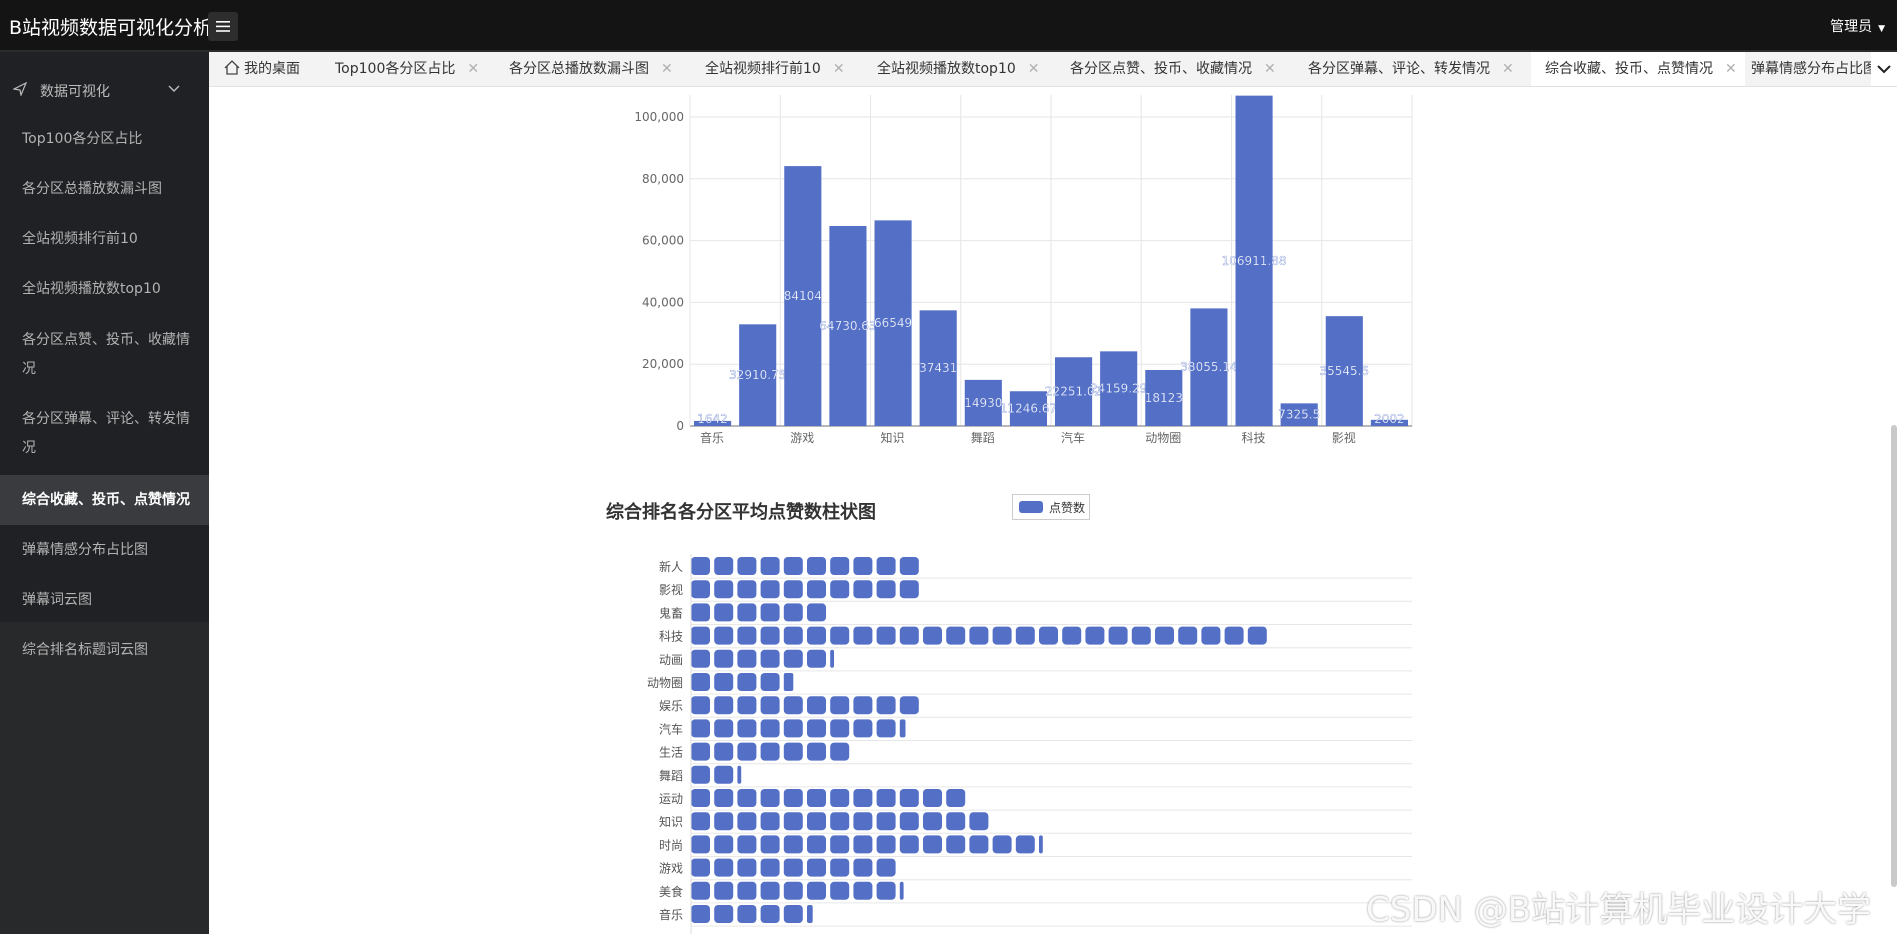 The width and height of the screenshot is (1897, 934). Describe the element at coordinates (671, 566) in the screenshot. I see `y-tick-label: 新人` at that location.